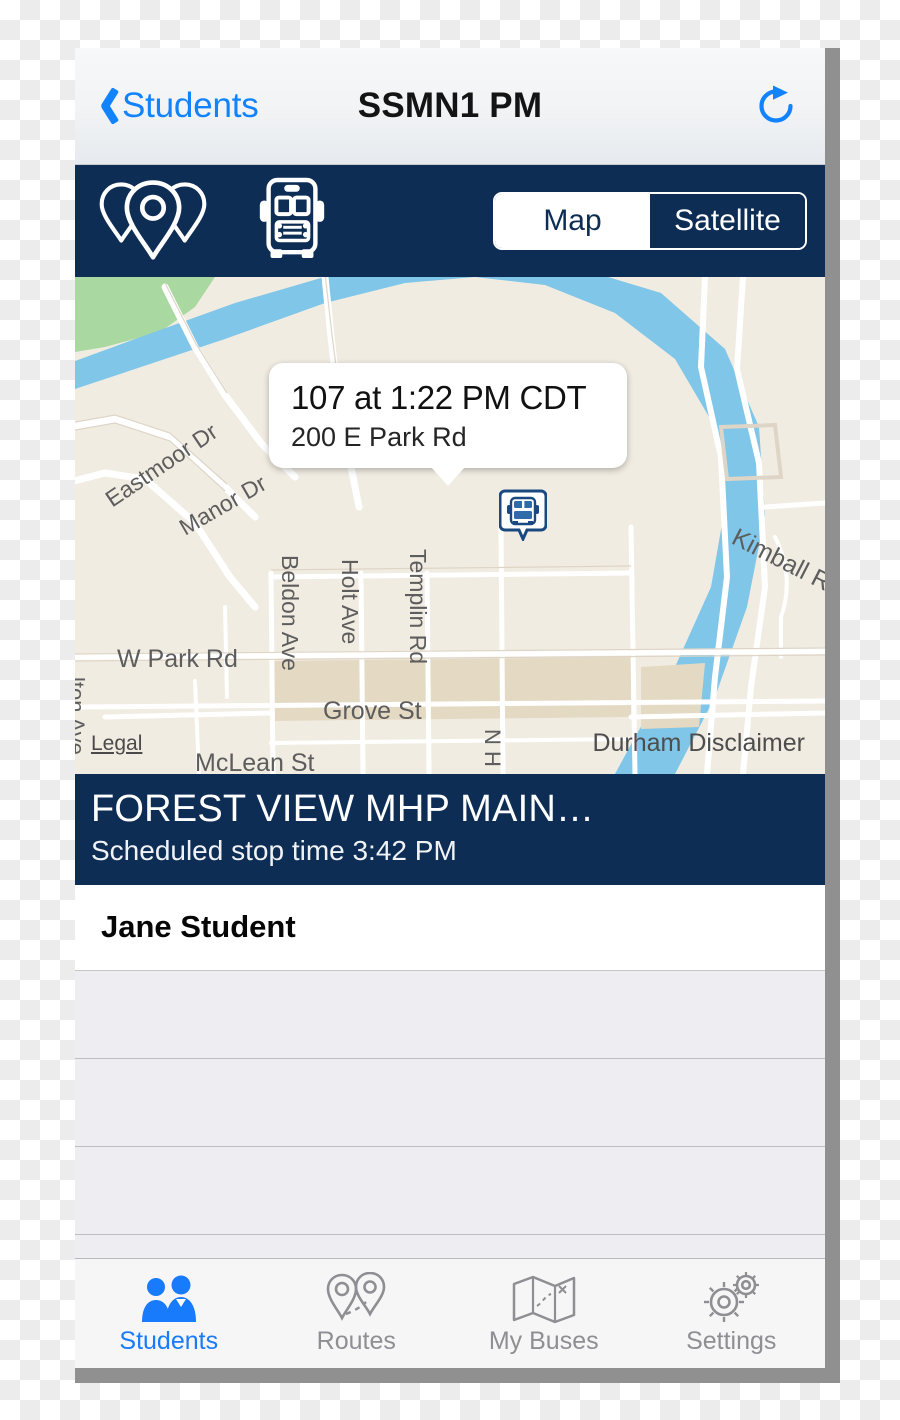 The height and width of the screenshot is (1420, 900). Describe the element at coordinates (274, 850) in the screenshot. I see `scheduled-stop-time: Scheduled stop time 3:42 PM` at that location.